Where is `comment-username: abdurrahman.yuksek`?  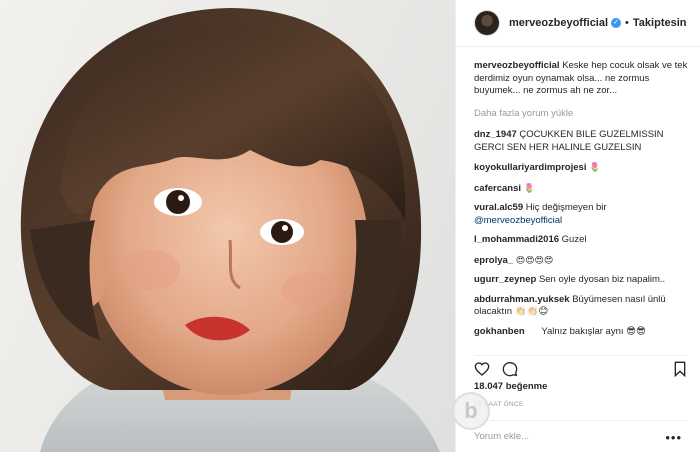 comment-username: abdurrahman.yuksek is located at coordinates (522, 299).